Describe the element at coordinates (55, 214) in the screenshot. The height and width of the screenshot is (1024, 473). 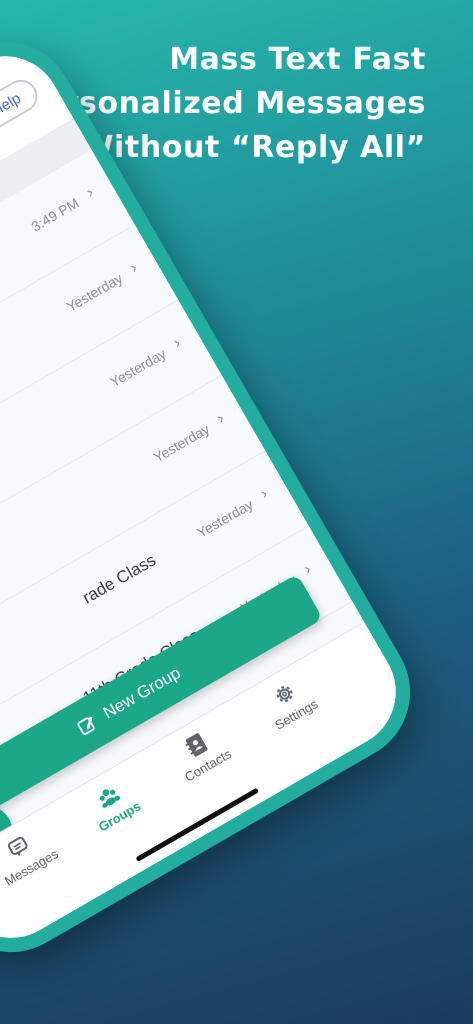
I see `group-time: 3:49 PM` at that location.